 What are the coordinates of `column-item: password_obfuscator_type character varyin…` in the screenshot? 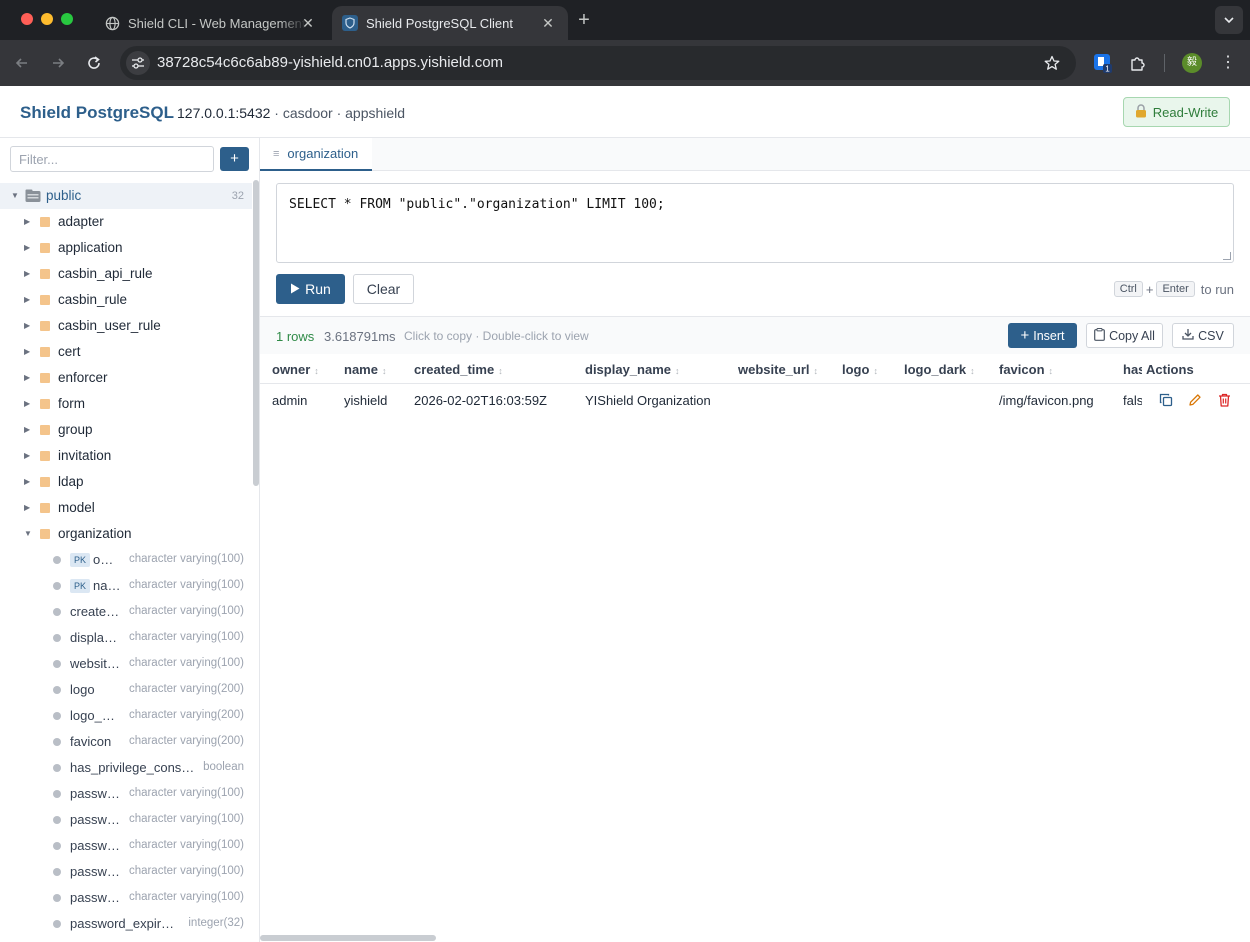 It's located at (126, 872).